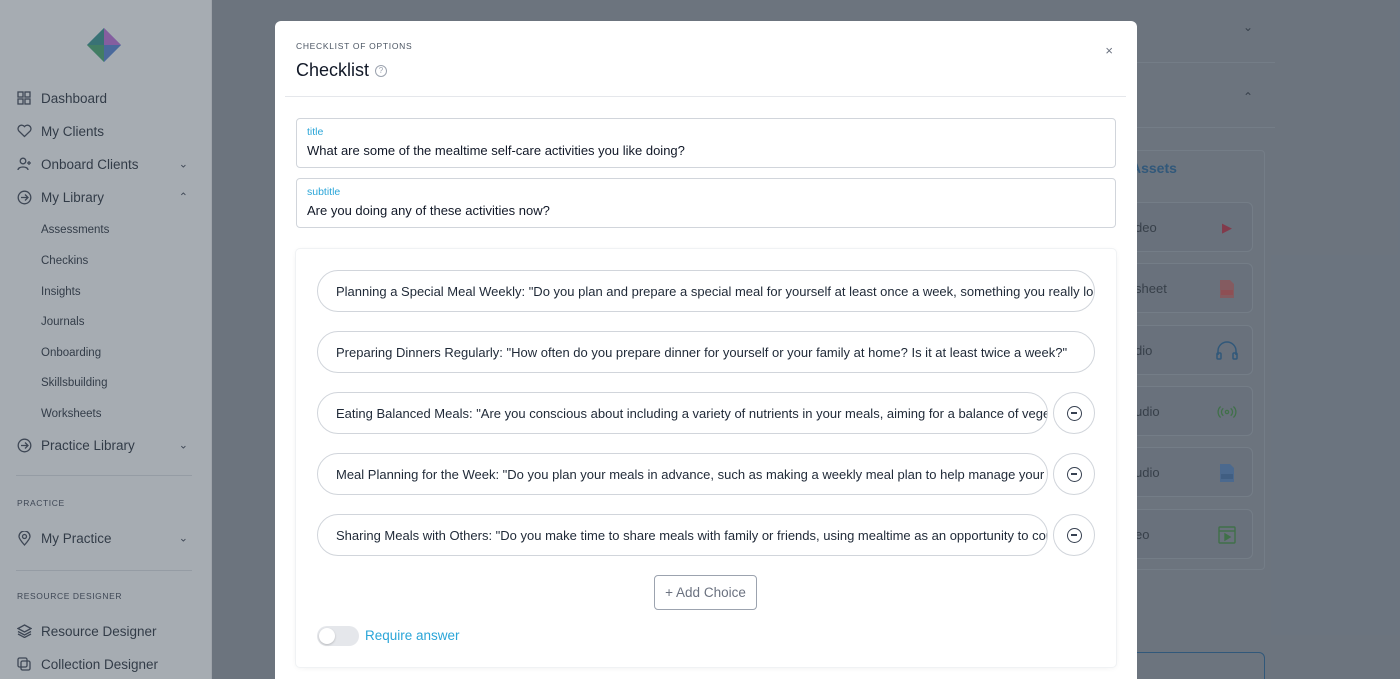 The width and height of the screenshot is (1400, 679). Describe the element at coordinates (1186, 350) in the screenshot. I see `asset-card-ai-audio: dio` at that location.